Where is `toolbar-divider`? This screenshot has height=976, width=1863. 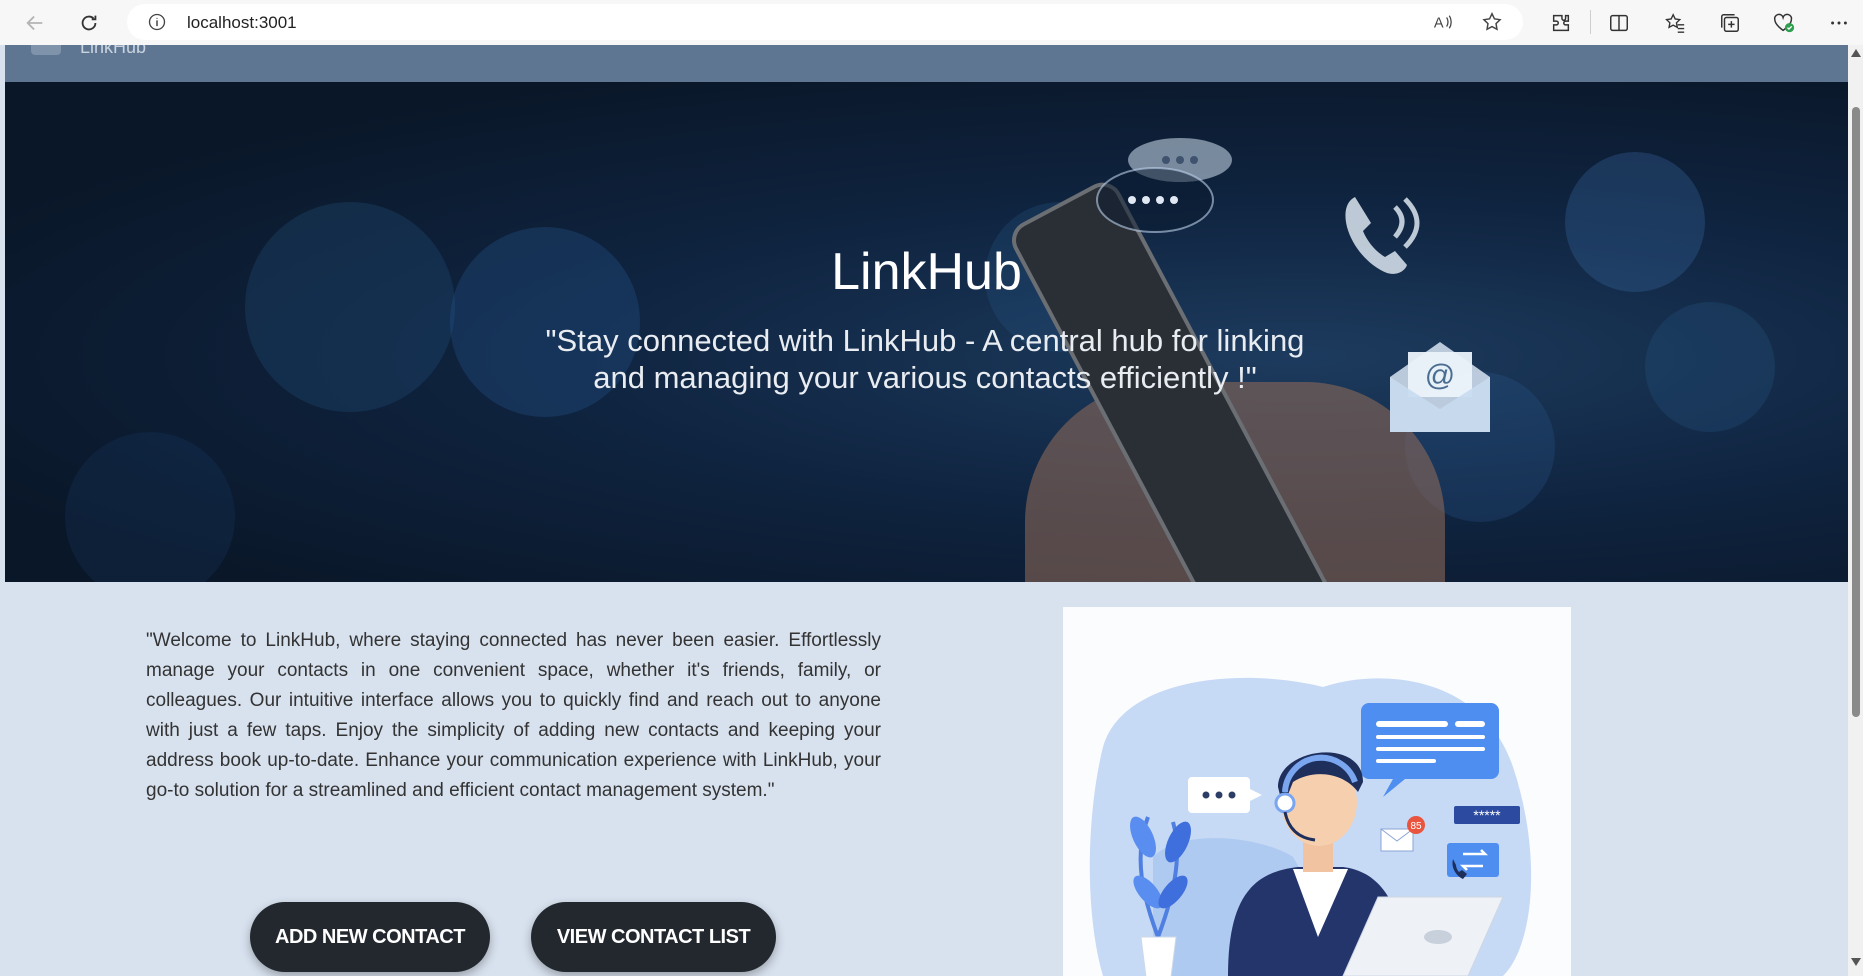 toolbar-divider is located at coordinates (1590, 22).